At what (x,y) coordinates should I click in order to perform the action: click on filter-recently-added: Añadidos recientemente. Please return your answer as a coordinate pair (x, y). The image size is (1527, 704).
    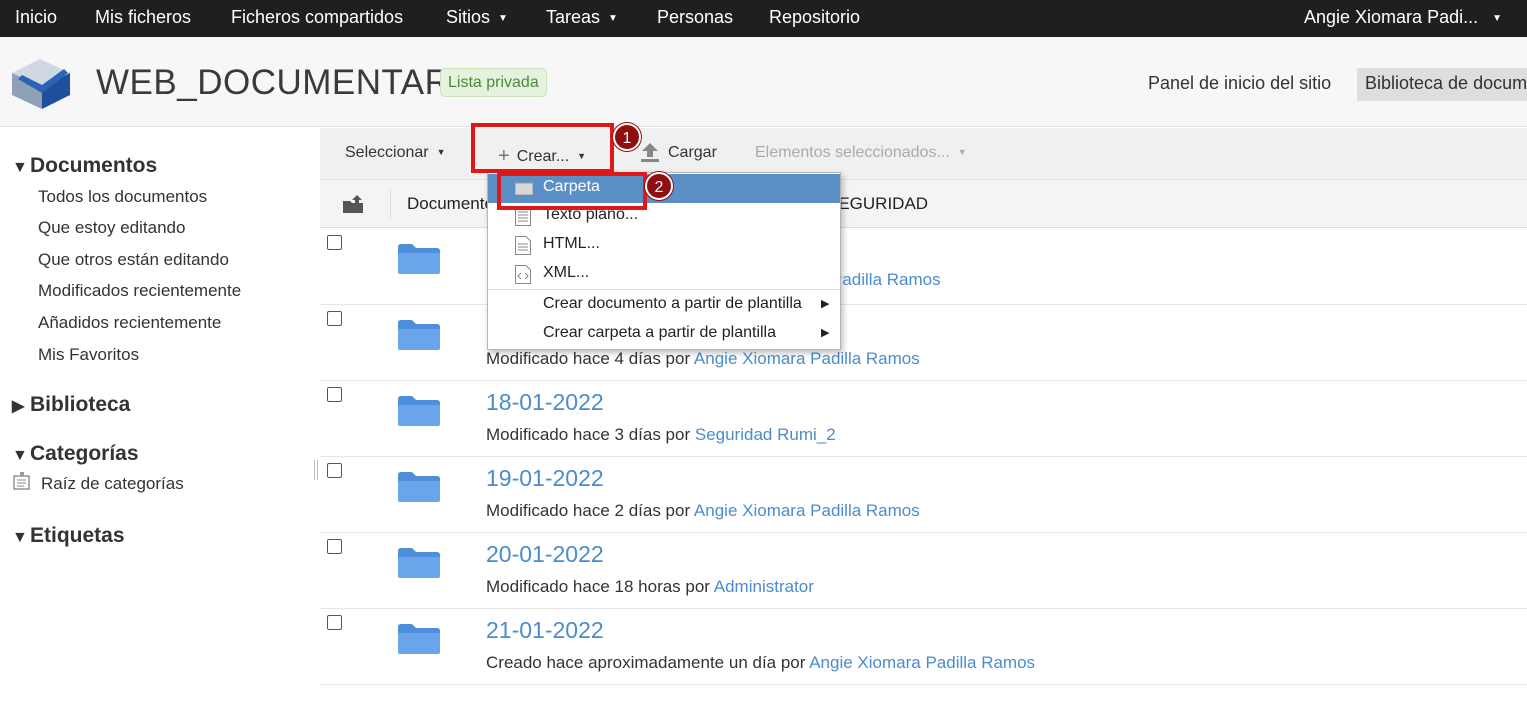
    Looking at the image, I should click on (129, 323).